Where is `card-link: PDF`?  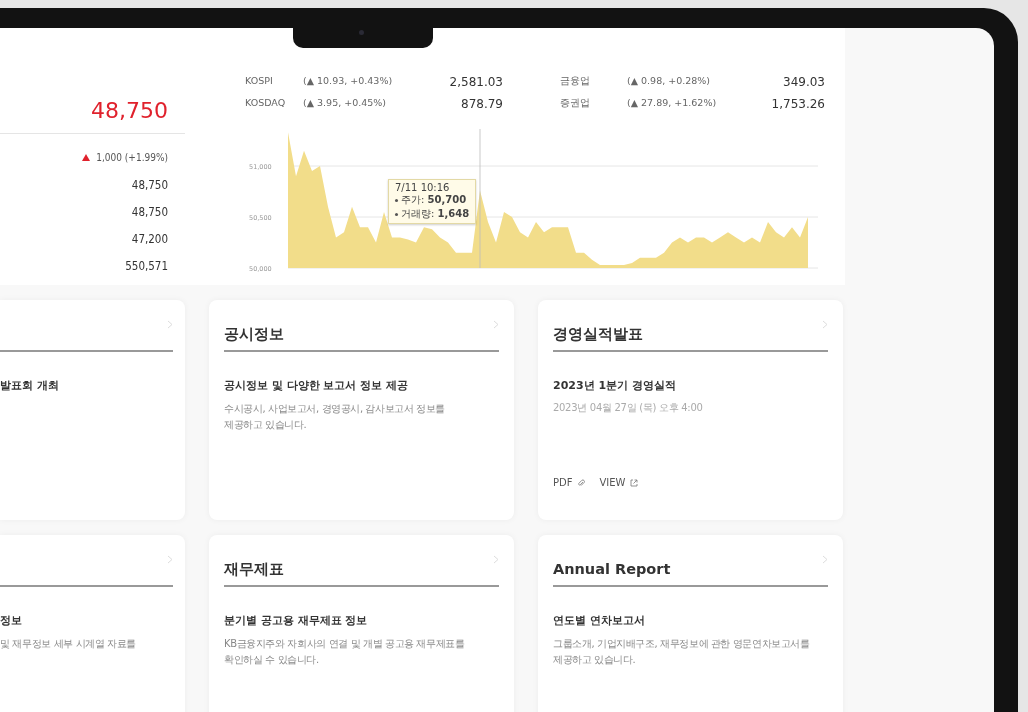
card-link: PDF is located at coordinates (569, 482).